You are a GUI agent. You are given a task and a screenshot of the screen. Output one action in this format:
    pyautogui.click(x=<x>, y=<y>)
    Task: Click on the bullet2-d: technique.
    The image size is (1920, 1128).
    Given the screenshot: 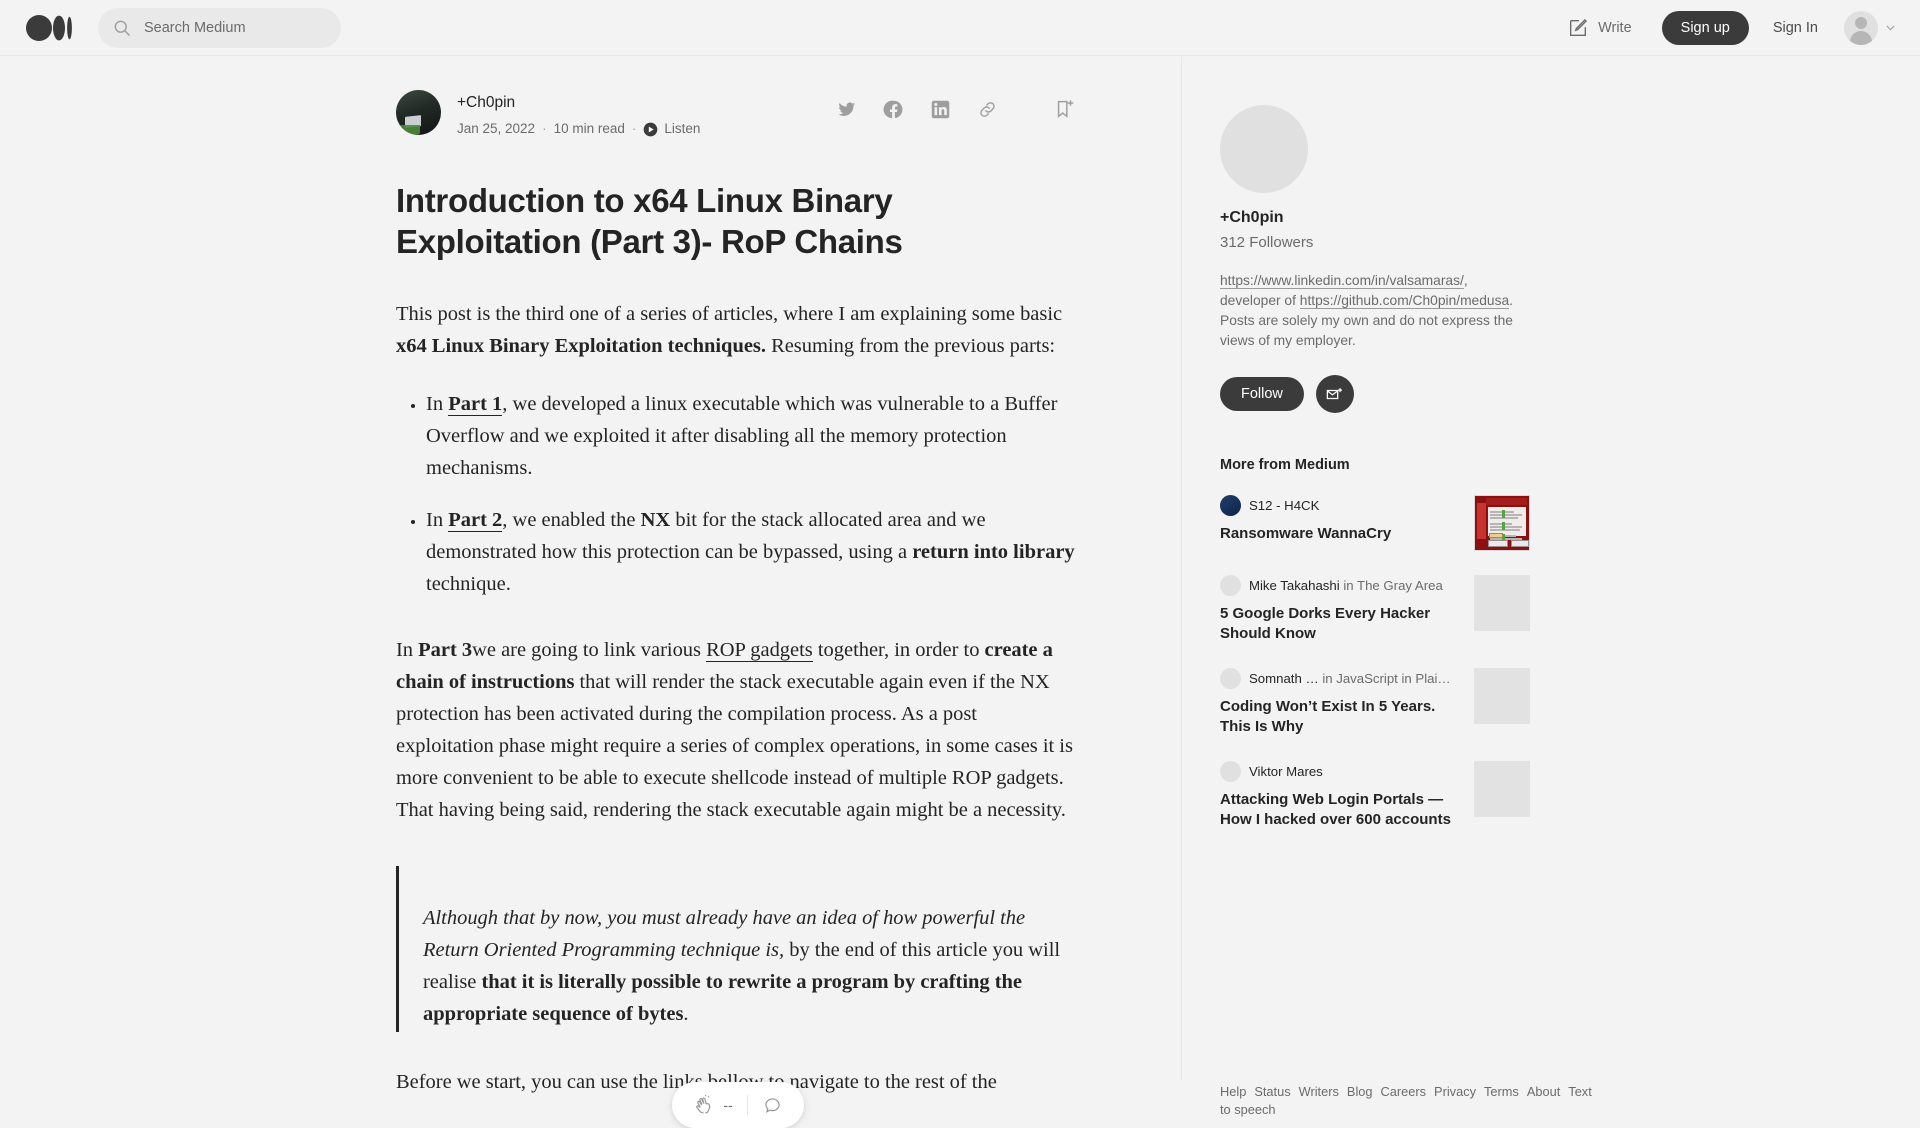 What is the action you would take?
    pyautogui.click(x=468, y=584)
    